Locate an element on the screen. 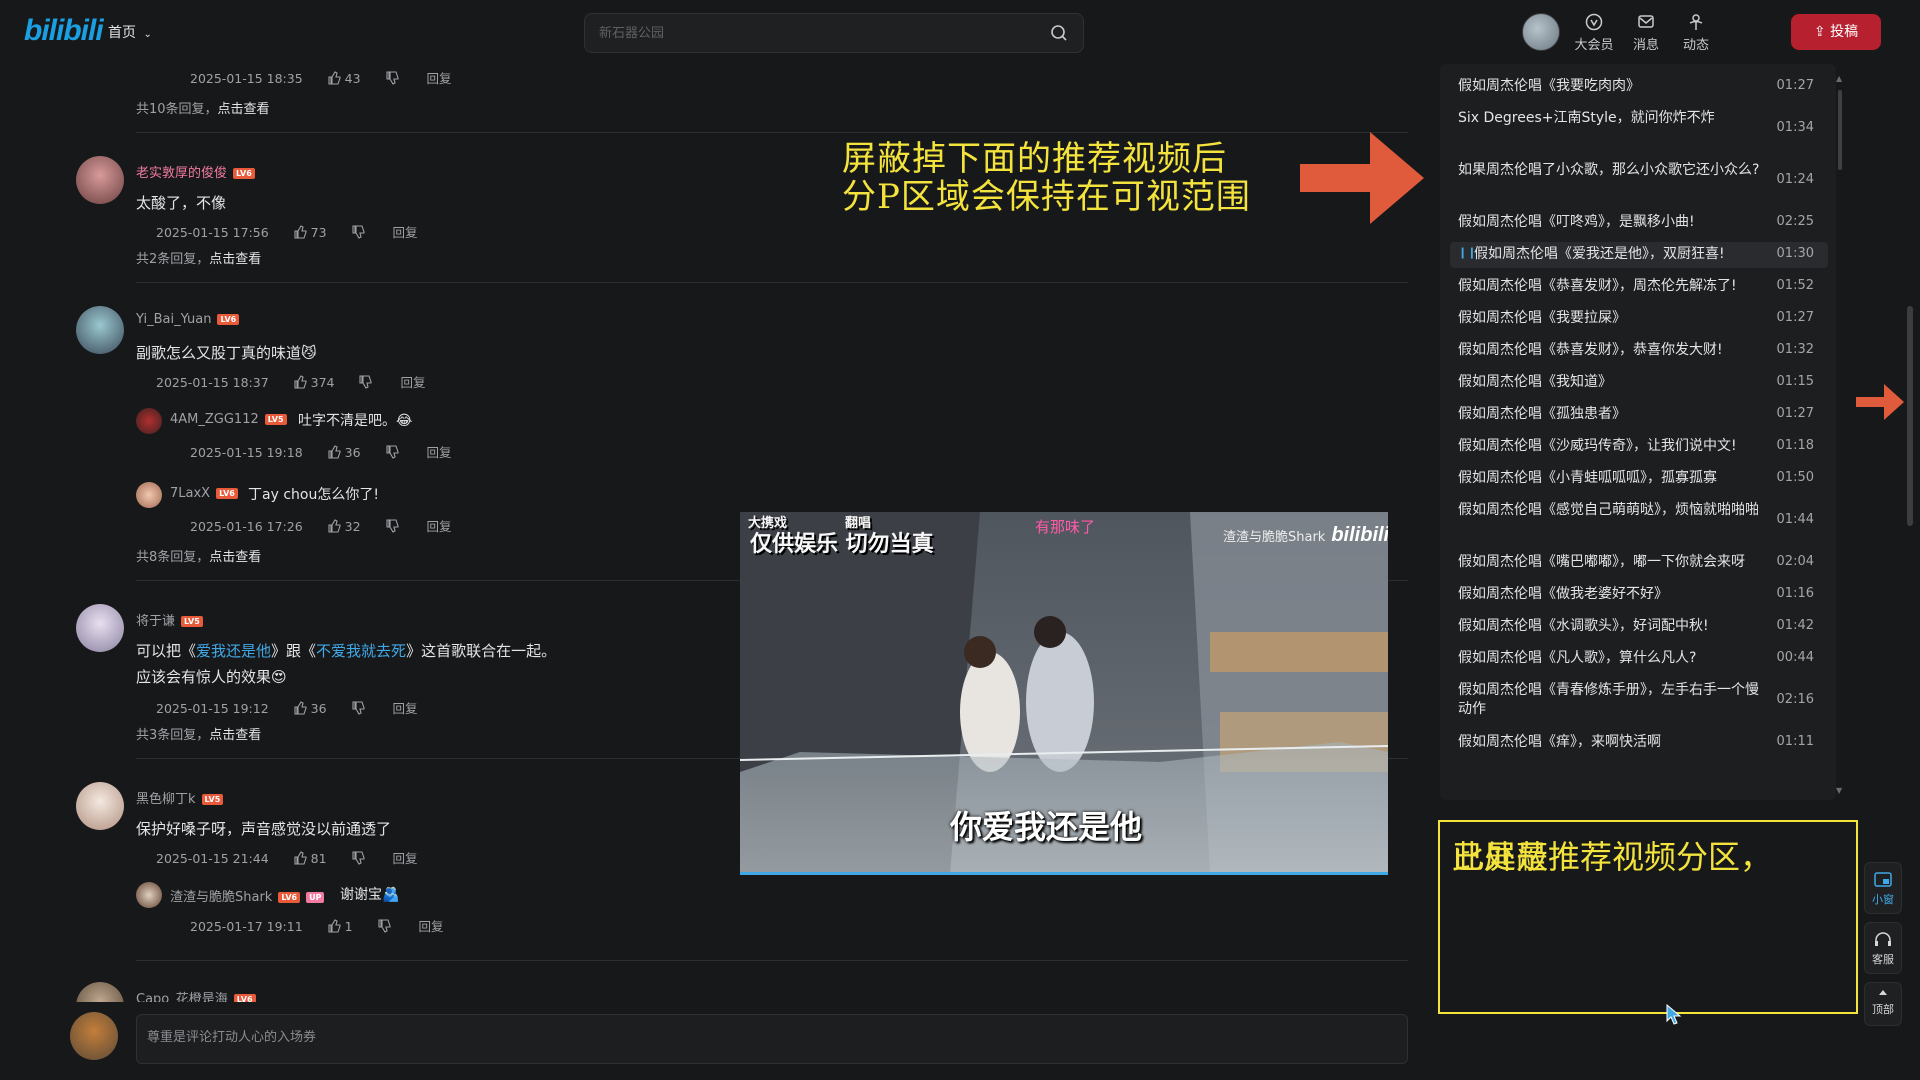 This screenshot has width=1920, height=1080. episode-duration: 00:44 is located at coordinates (1795, 657).